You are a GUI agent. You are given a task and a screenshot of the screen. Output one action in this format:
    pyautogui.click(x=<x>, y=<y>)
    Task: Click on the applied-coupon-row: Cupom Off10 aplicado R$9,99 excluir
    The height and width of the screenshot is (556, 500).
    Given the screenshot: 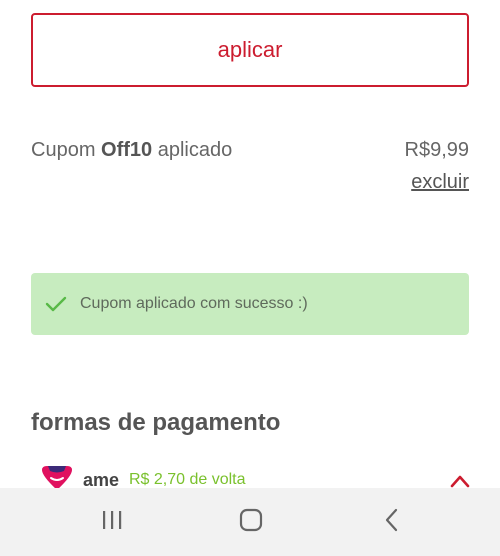 What is the action you would take?
    pyautogui.click(x=250, y=169)
    